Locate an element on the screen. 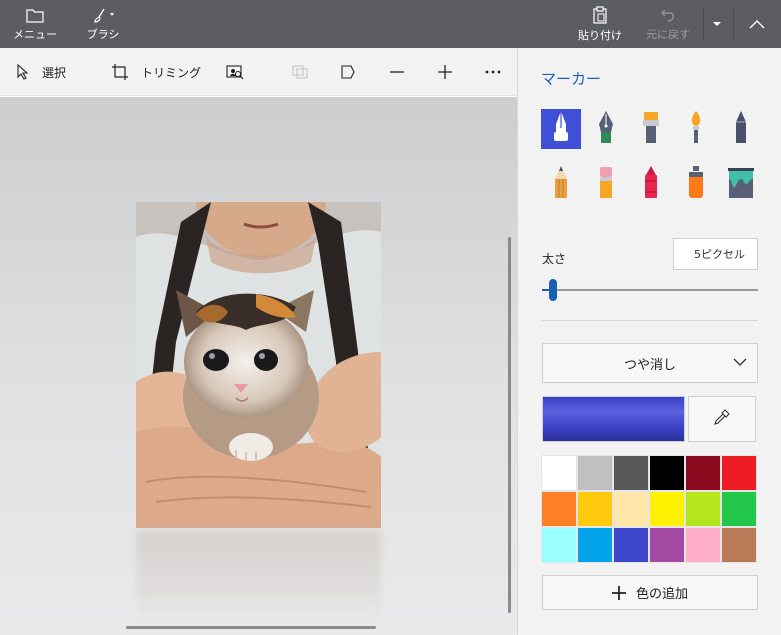 The width and height of the screenshot is (781, 635). horizontal-scrollbar is located at coordinates (251, 627).